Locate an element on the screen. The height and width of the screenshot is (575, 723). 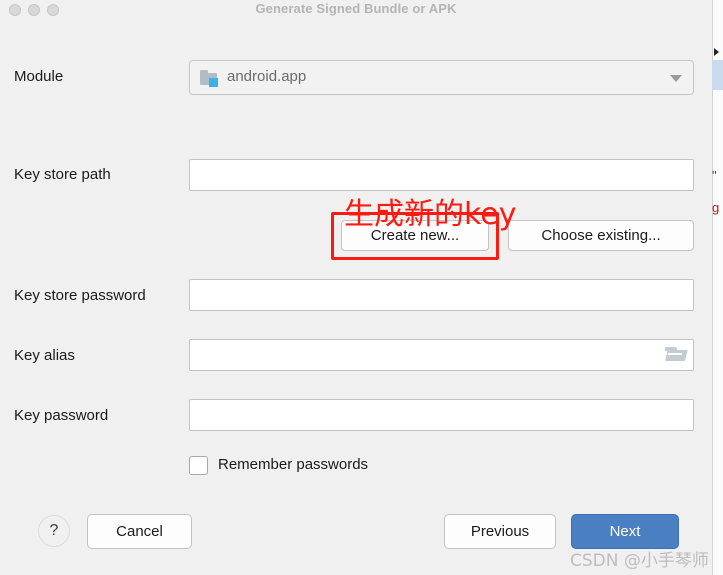
background-selection-highlight is located at coordinates (717, 75).